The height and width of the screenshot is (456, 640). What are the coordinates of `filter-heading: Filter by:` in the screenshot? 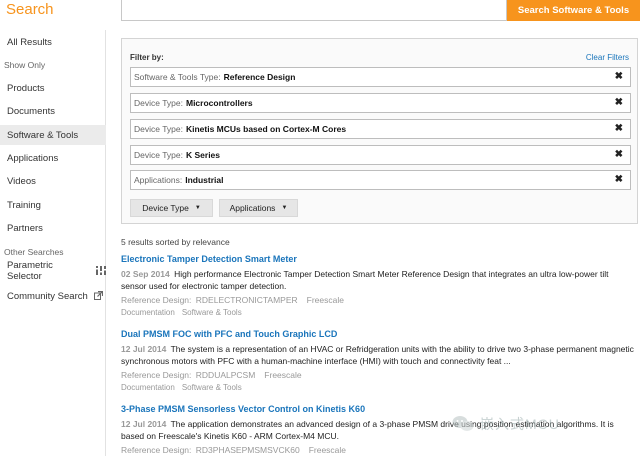 It's located at (147, 57).